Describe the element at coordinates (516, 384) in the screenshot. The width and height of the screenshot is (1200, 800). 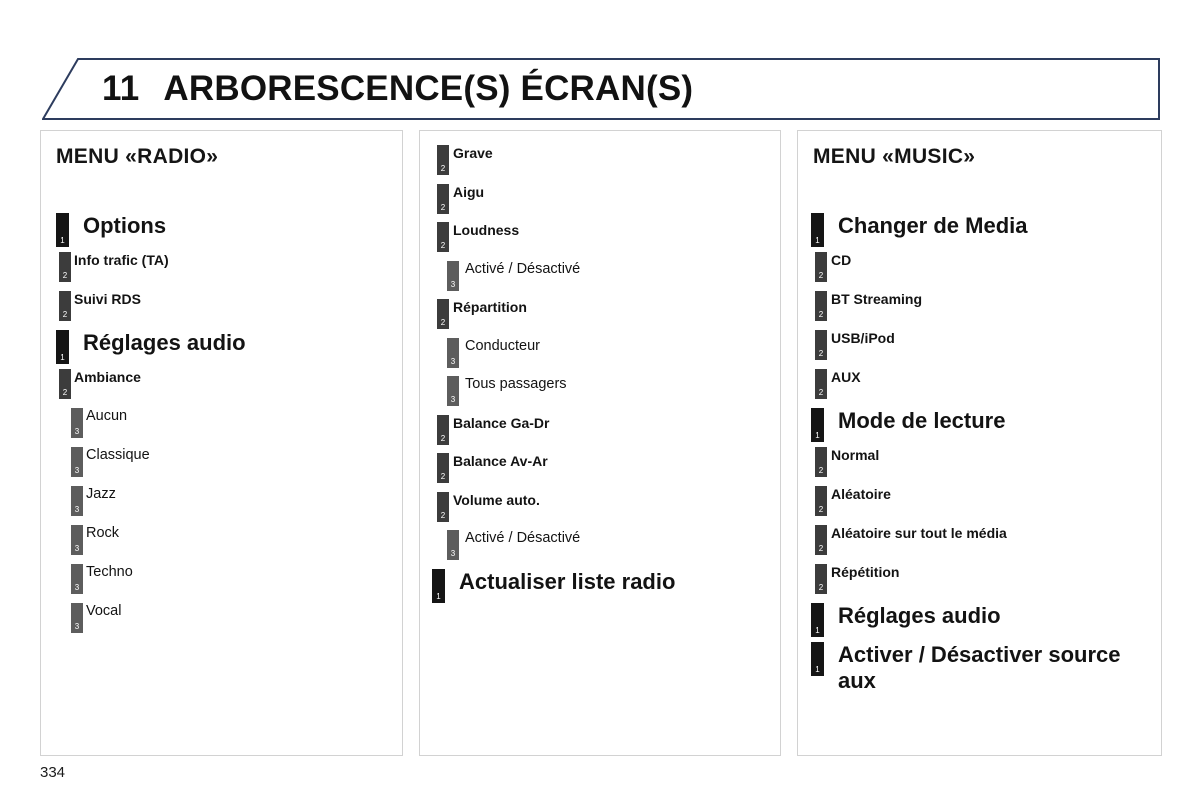
I see `tree-item-label: Tous passagers` at that location.